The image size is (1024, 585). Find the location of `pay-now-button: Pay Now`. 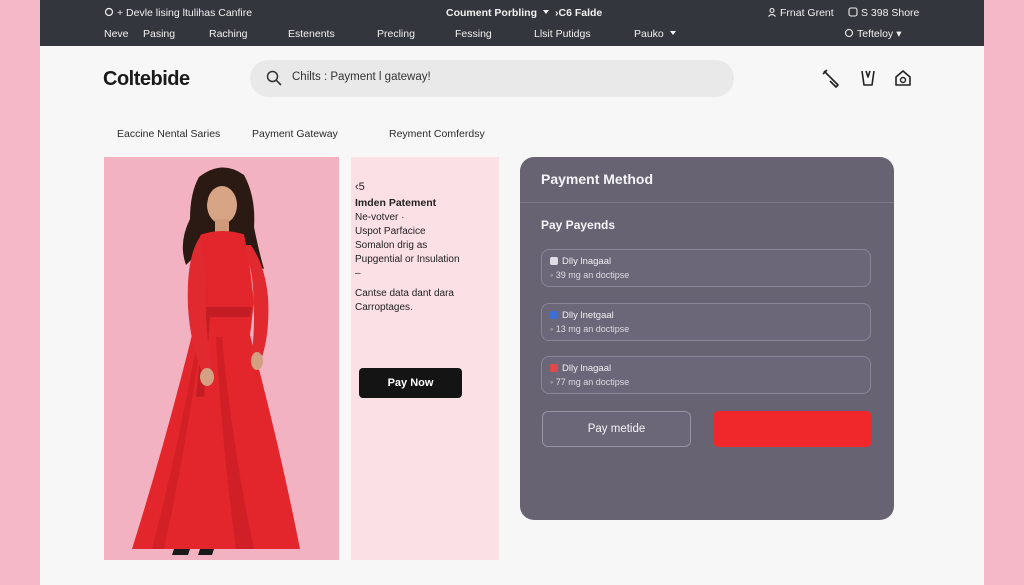

pay-now-button: Pay Now is located at coordinates (410, 383).